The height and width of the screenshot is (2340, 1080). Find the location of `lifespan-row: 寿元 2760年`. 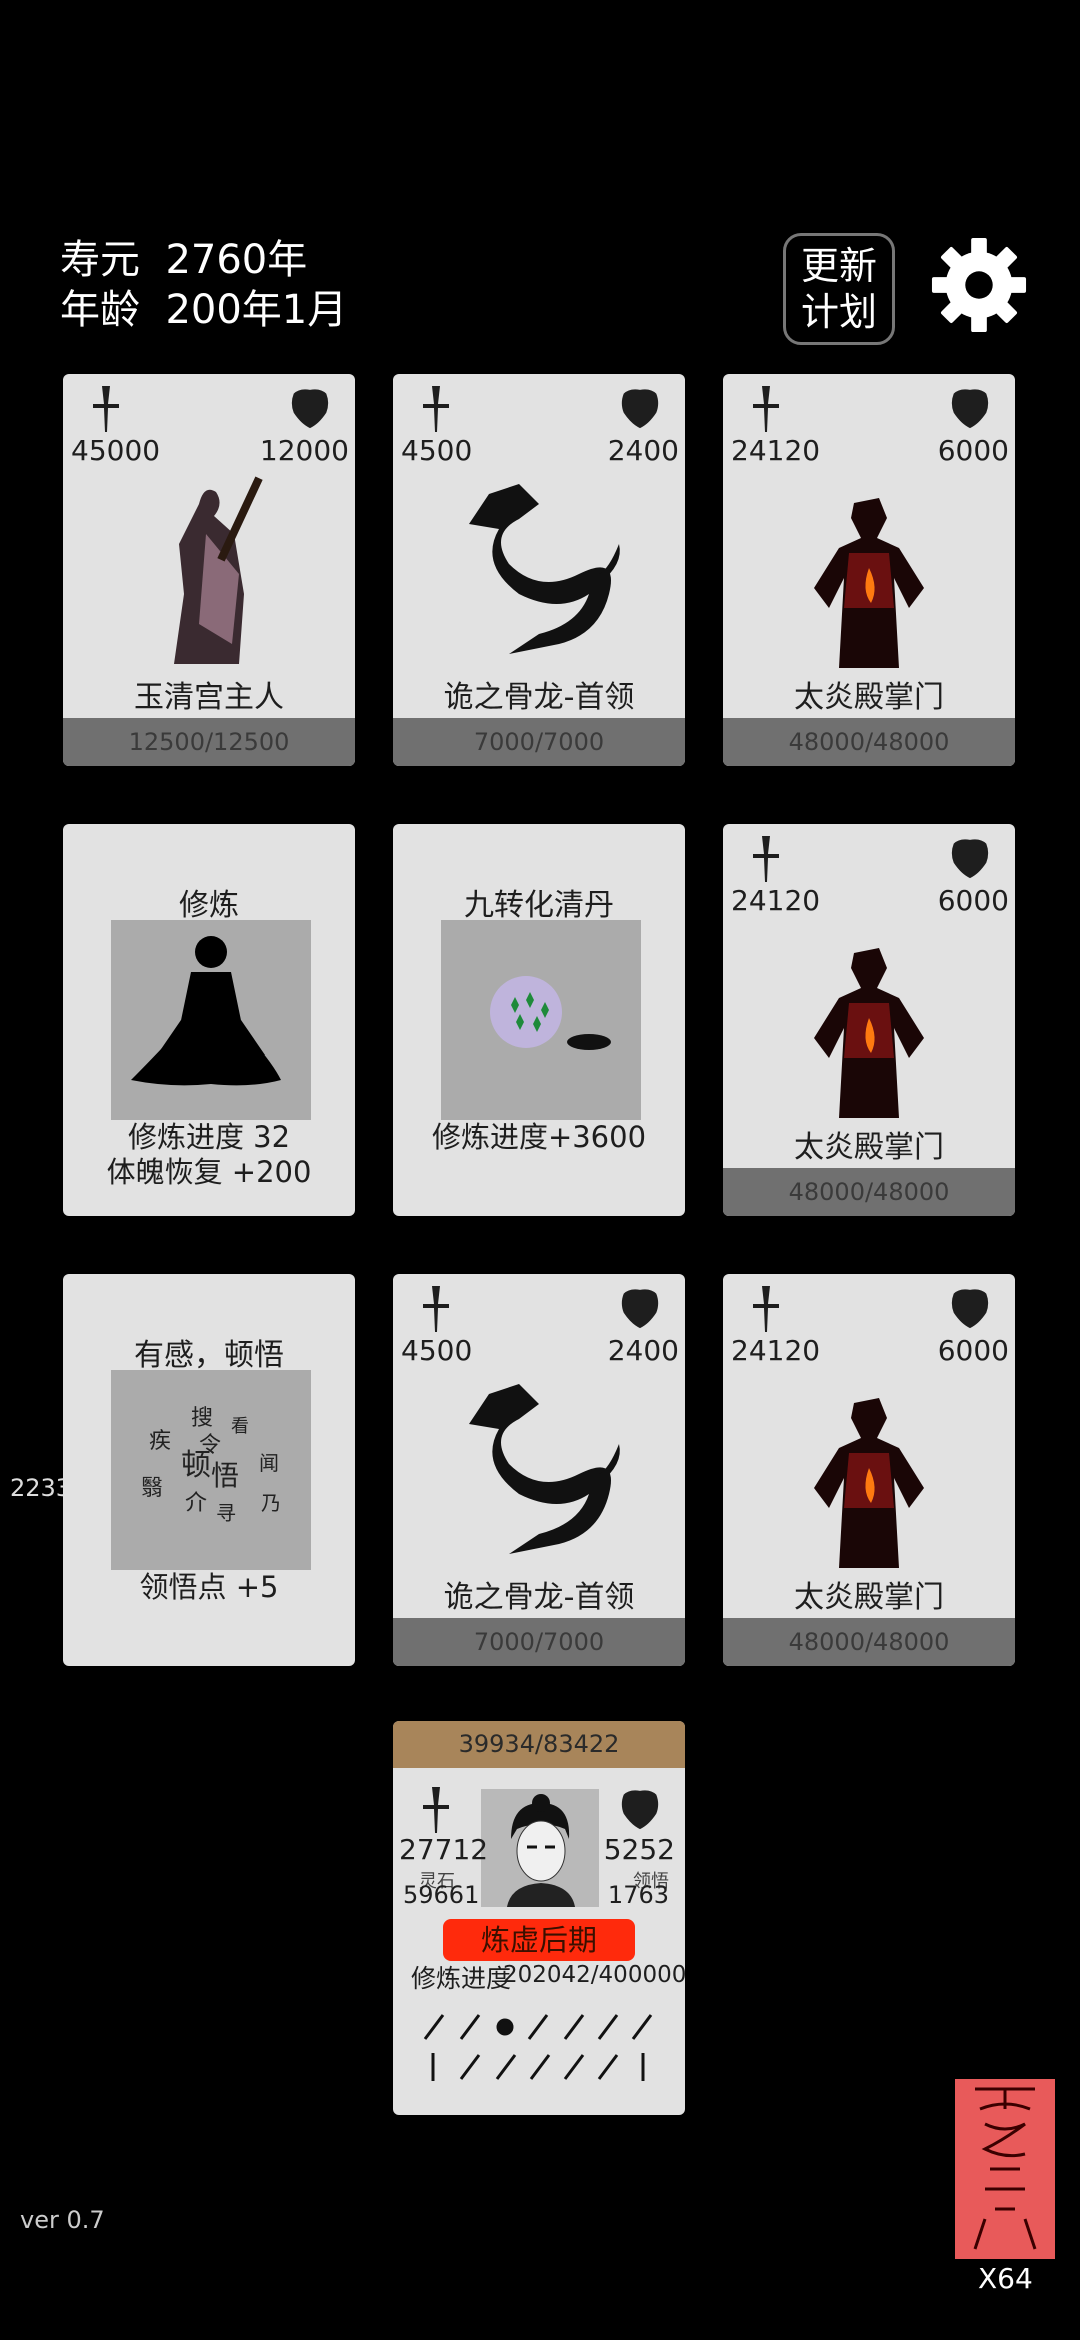

lifespan-row: 寿元 2760年 is located at coordinates (183, 260).